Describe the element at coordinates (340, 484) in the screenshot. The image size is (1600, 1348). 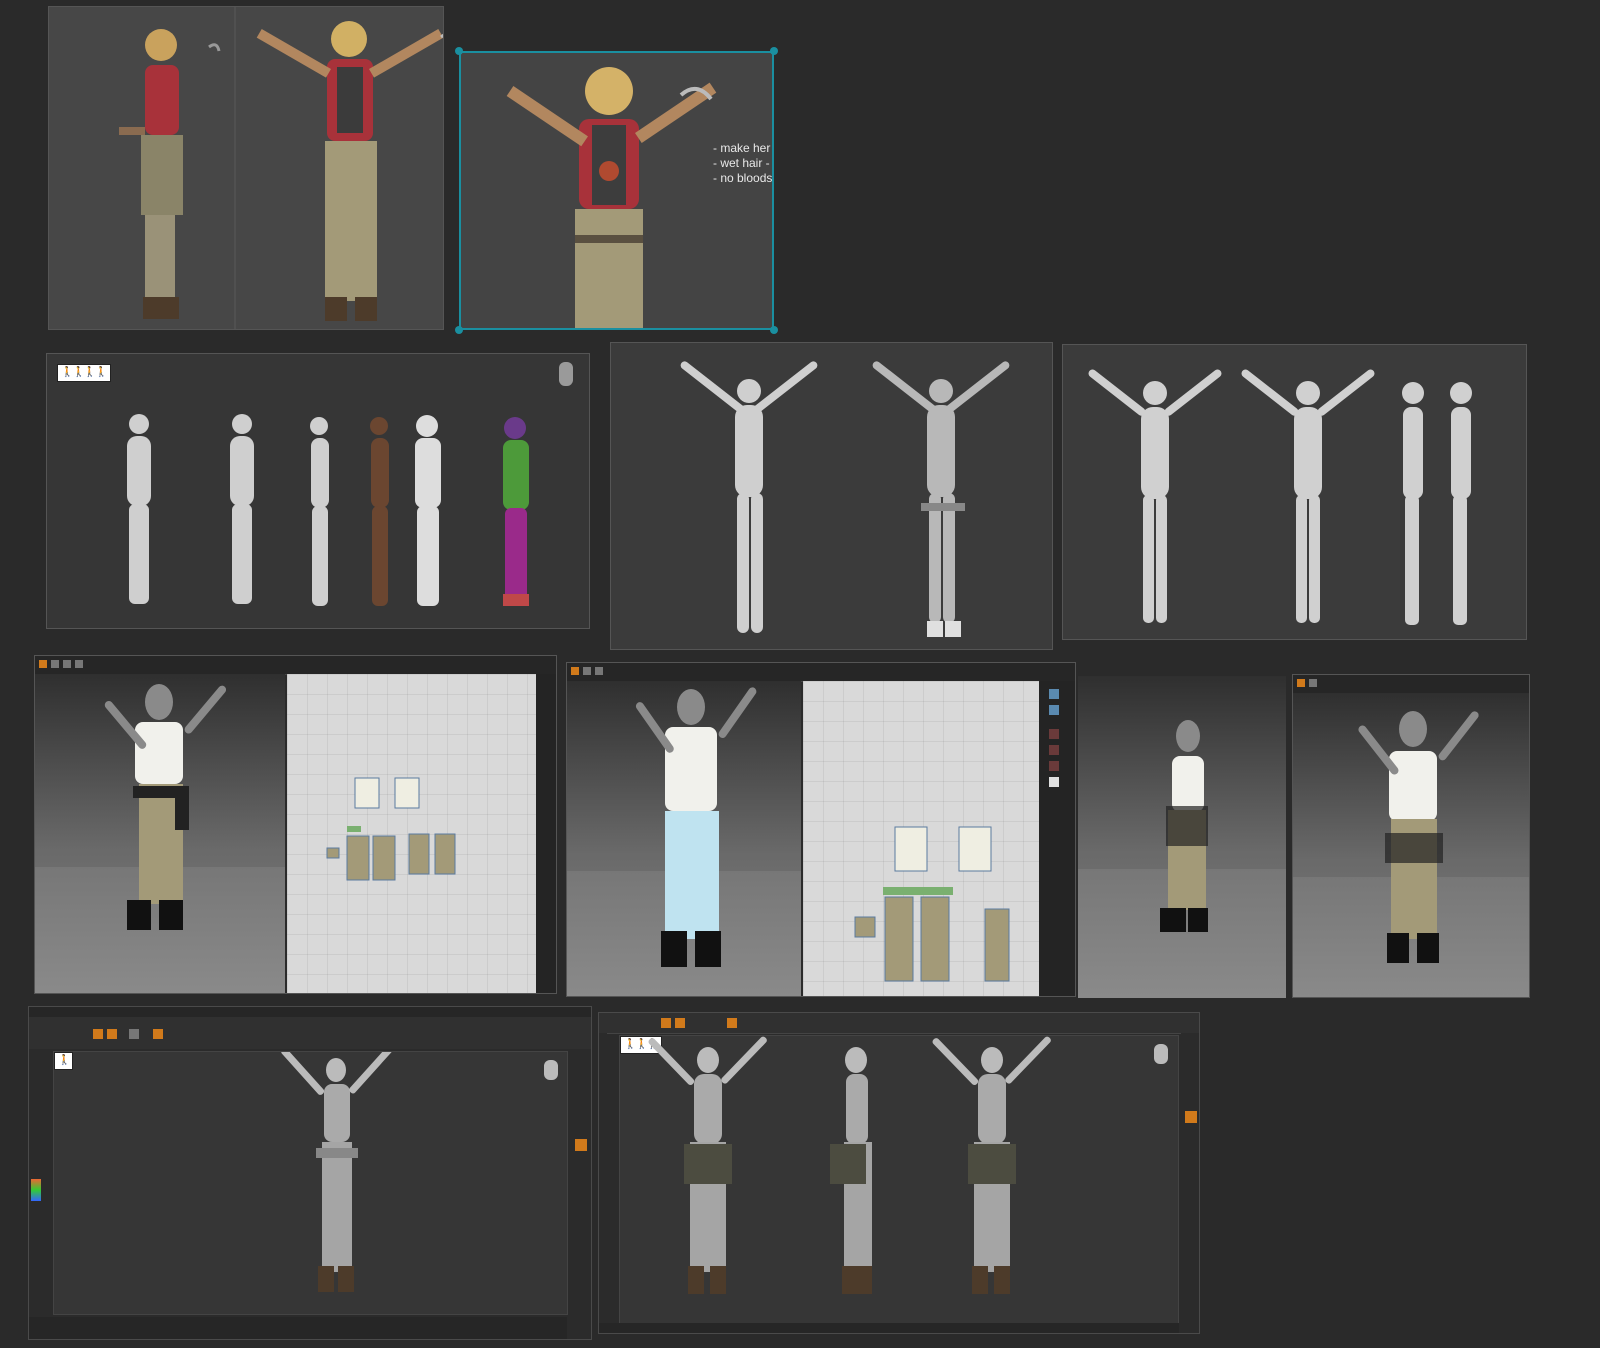
I see `body-lineup` at that location.